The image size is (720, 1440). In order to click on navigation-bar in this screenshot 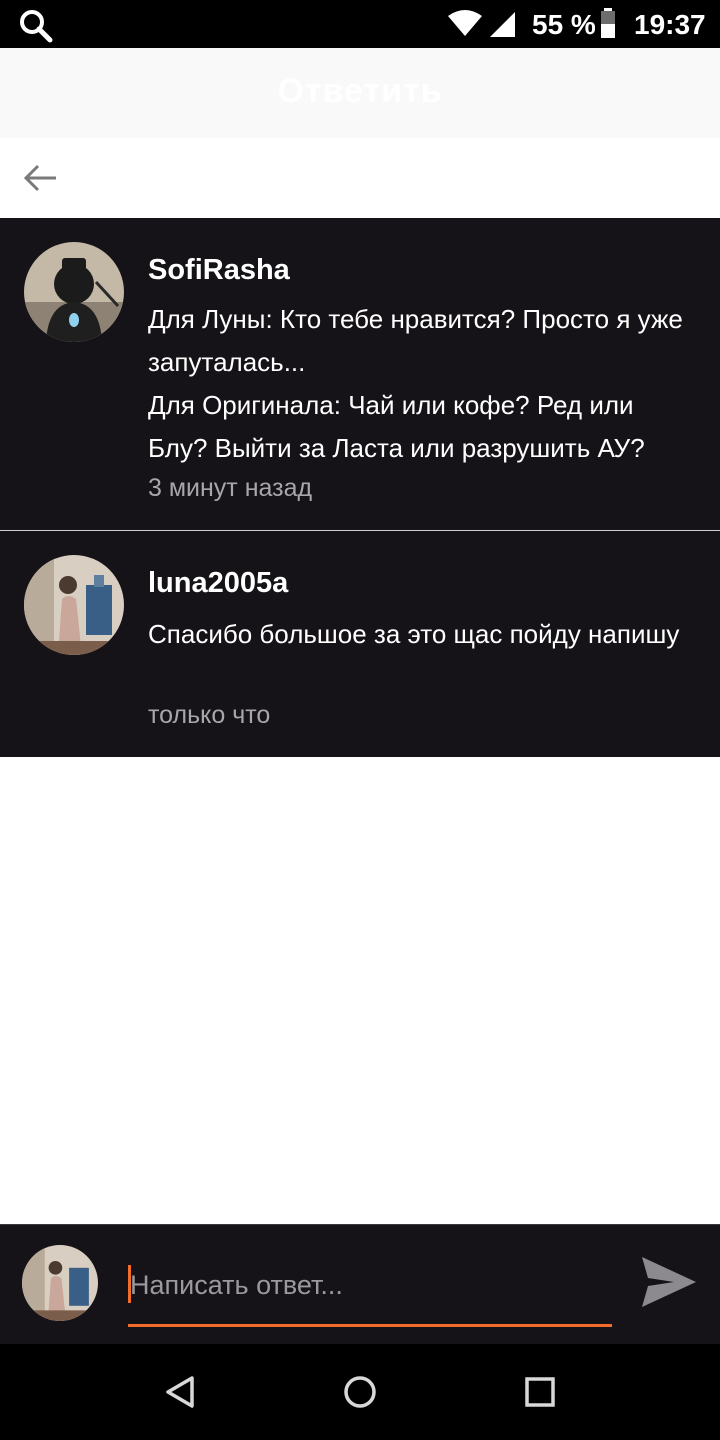, I will do `click(360, 1392)`.